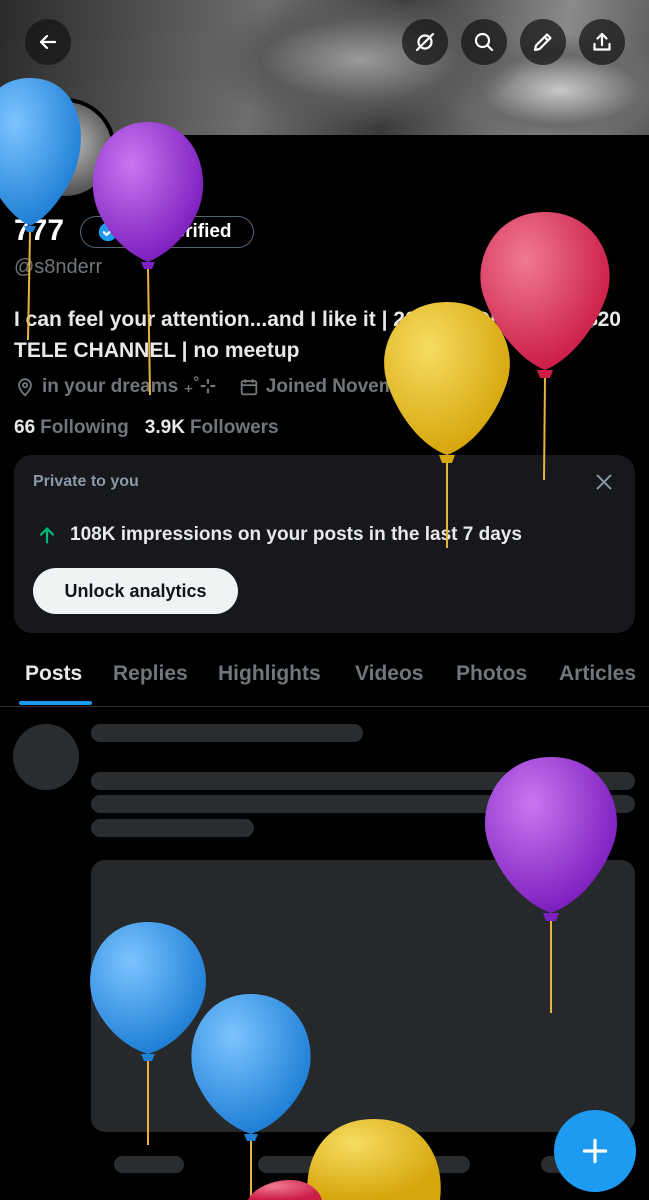 The width and height of the screenshot is (649, 1200). Describe the element at coordinates (25, 386) in the screenshot. I see `location-pin-icon` at that location.